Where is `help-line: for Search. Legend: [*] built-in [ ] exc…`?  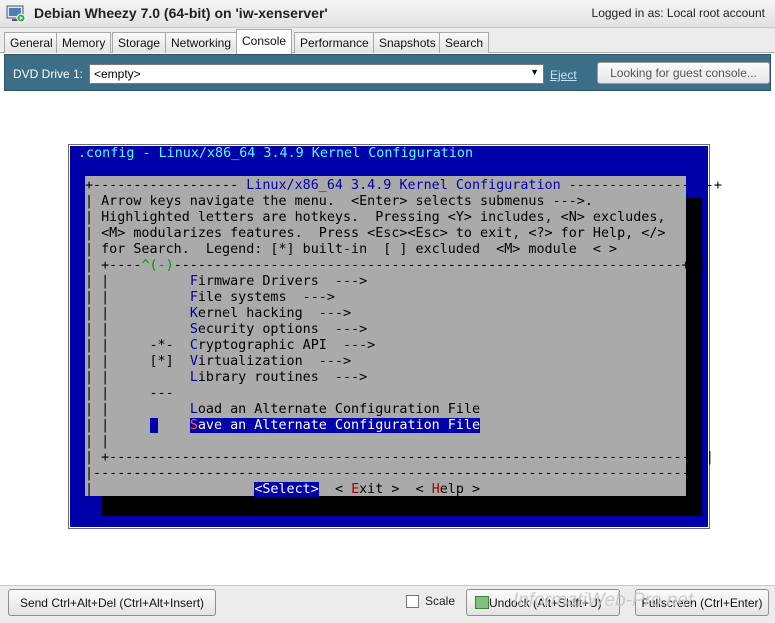
help-line: for Search. Legend: [*] built-in [ ] exc… is located at coordinates (359, 249).